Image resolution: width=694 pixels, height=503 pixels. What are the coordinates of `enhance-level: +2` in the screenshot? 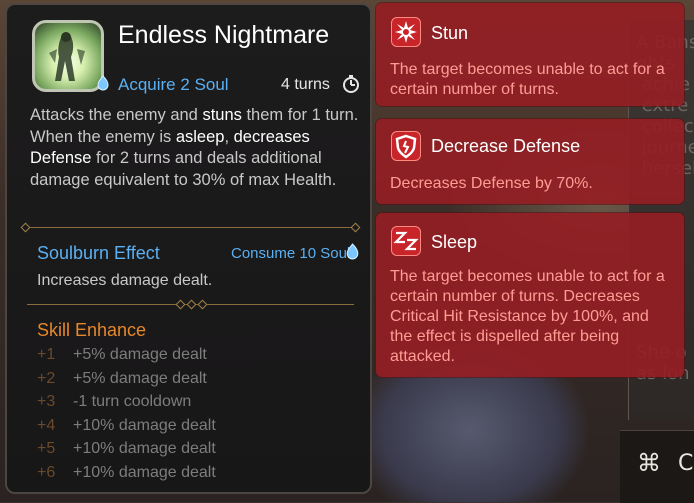 It's located at (46, 378).